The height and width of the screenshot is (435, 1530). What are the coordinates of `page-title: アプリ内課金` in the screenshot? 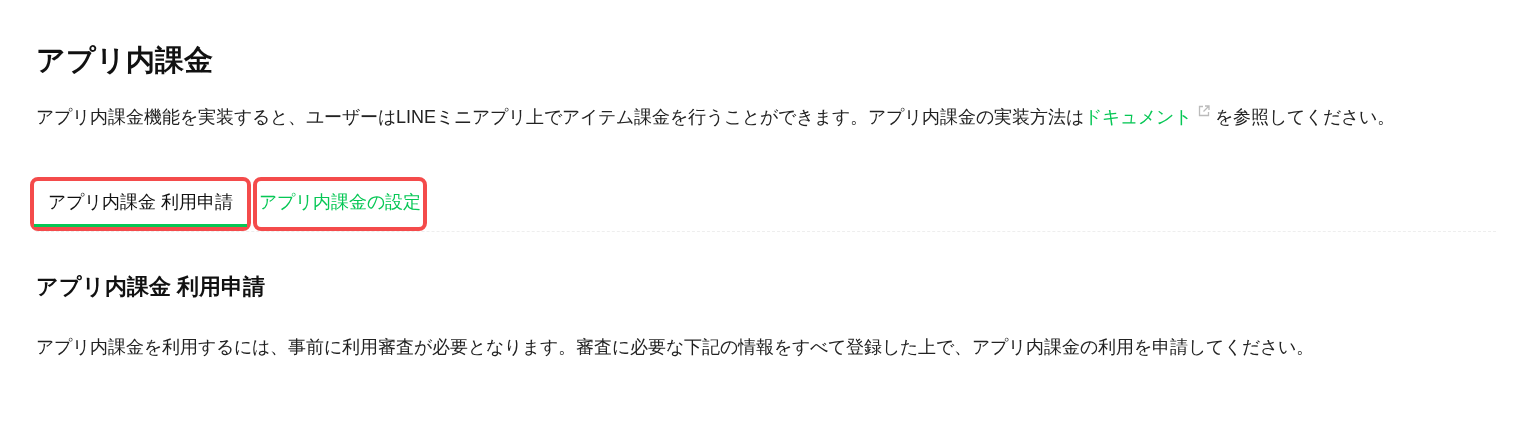 It's located at (125, 60).